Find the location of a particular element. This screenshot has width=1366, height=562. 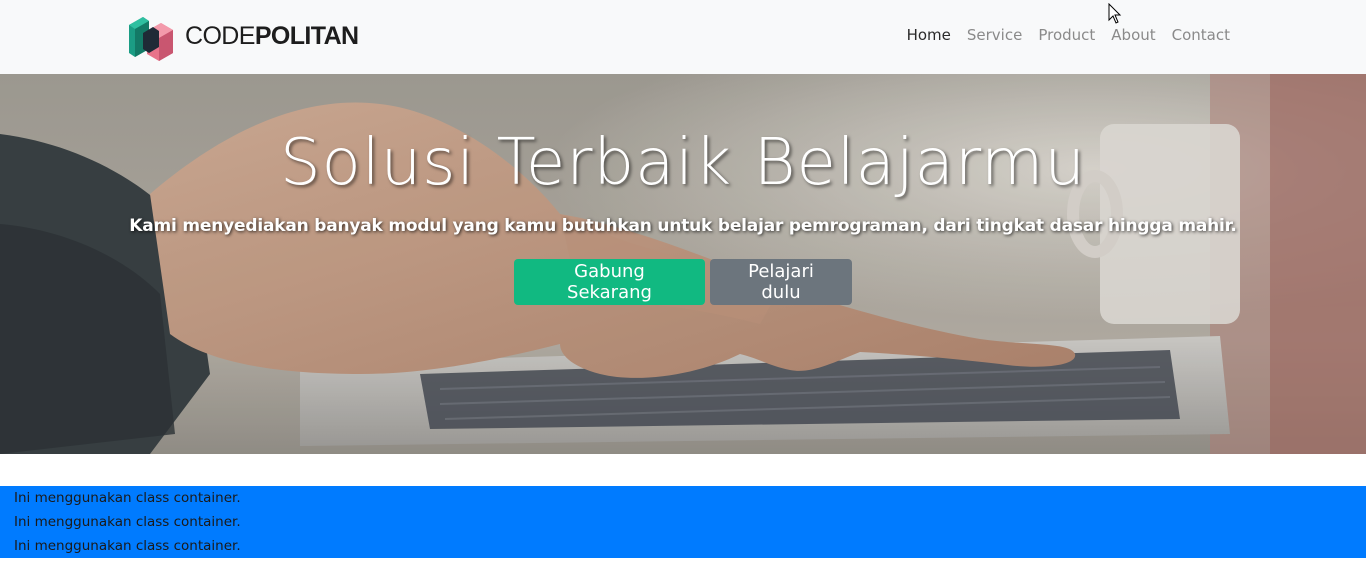

nav-contact: Contact is located at coordinates (1201, 35).